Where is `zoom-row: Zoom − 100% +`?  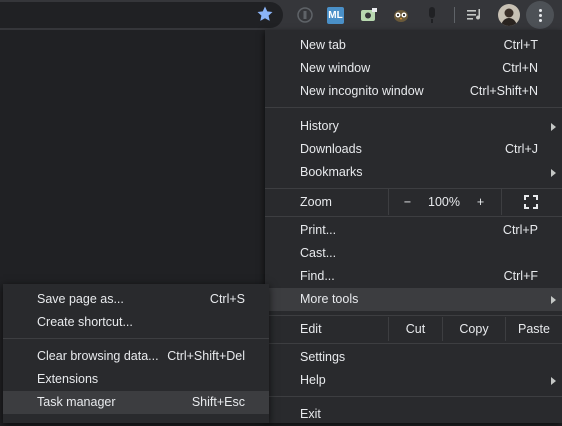
zoom-row: Zoom − 100% + is located at coordinates (413, 202).